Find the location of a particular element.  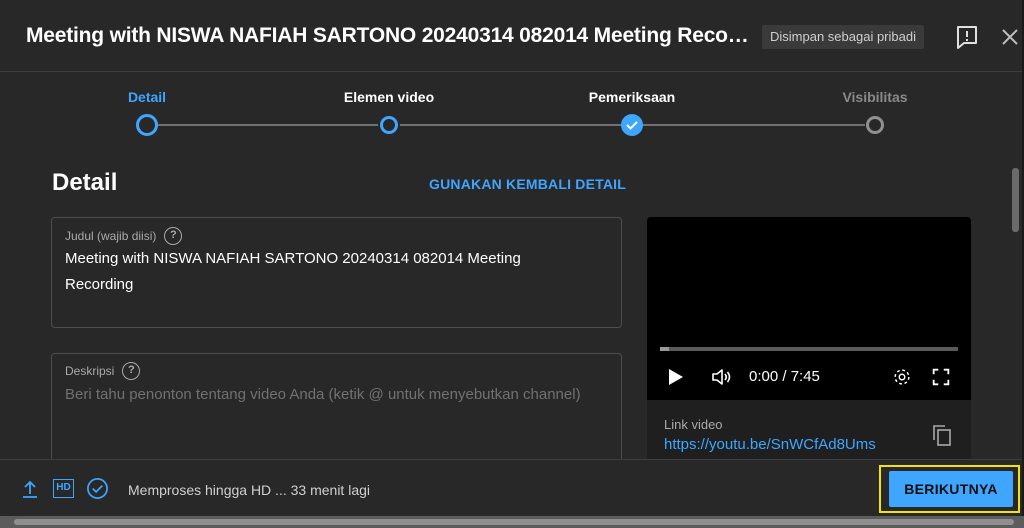

step-dot-video-elements is located at coordinates (389, 125).